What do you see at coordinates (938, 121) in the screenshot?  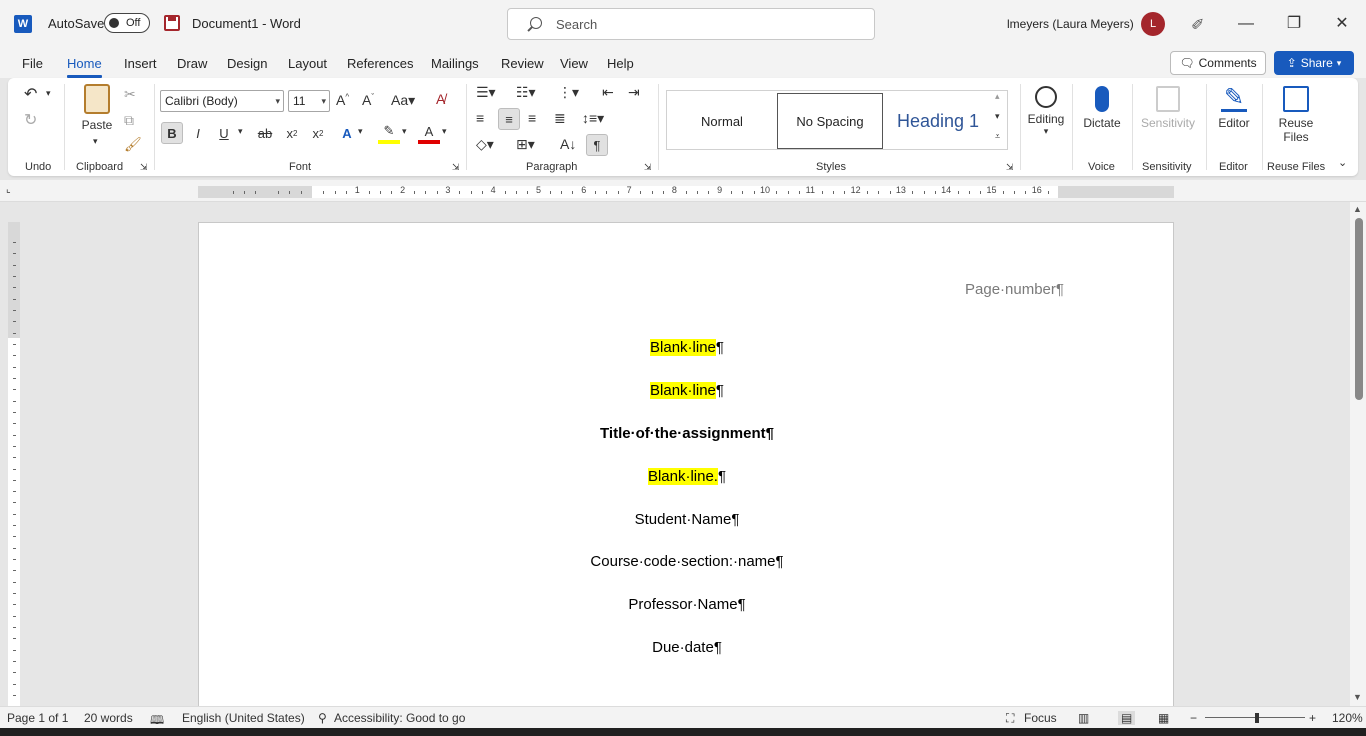 I see `style-heading-1: Heading 1` at bounding box center [938, 121].